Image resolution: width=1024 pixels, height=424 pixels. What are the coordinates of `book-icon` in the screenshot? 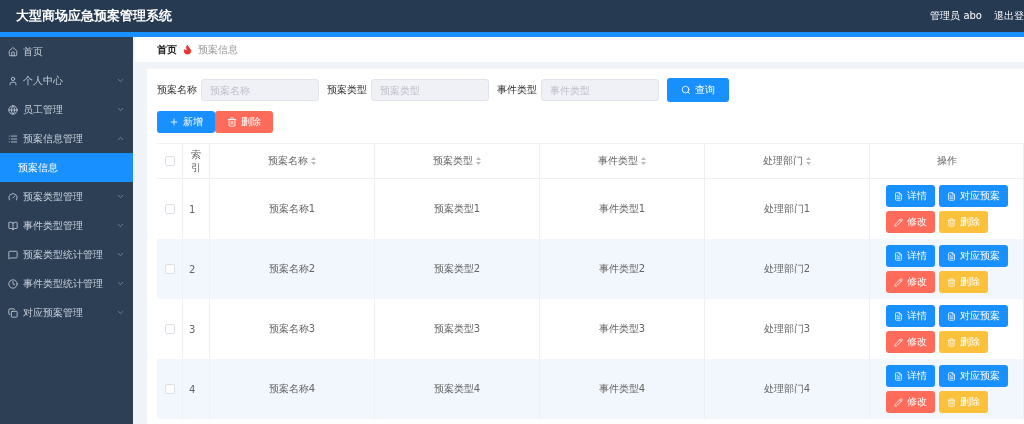 It's located at (13, 225).